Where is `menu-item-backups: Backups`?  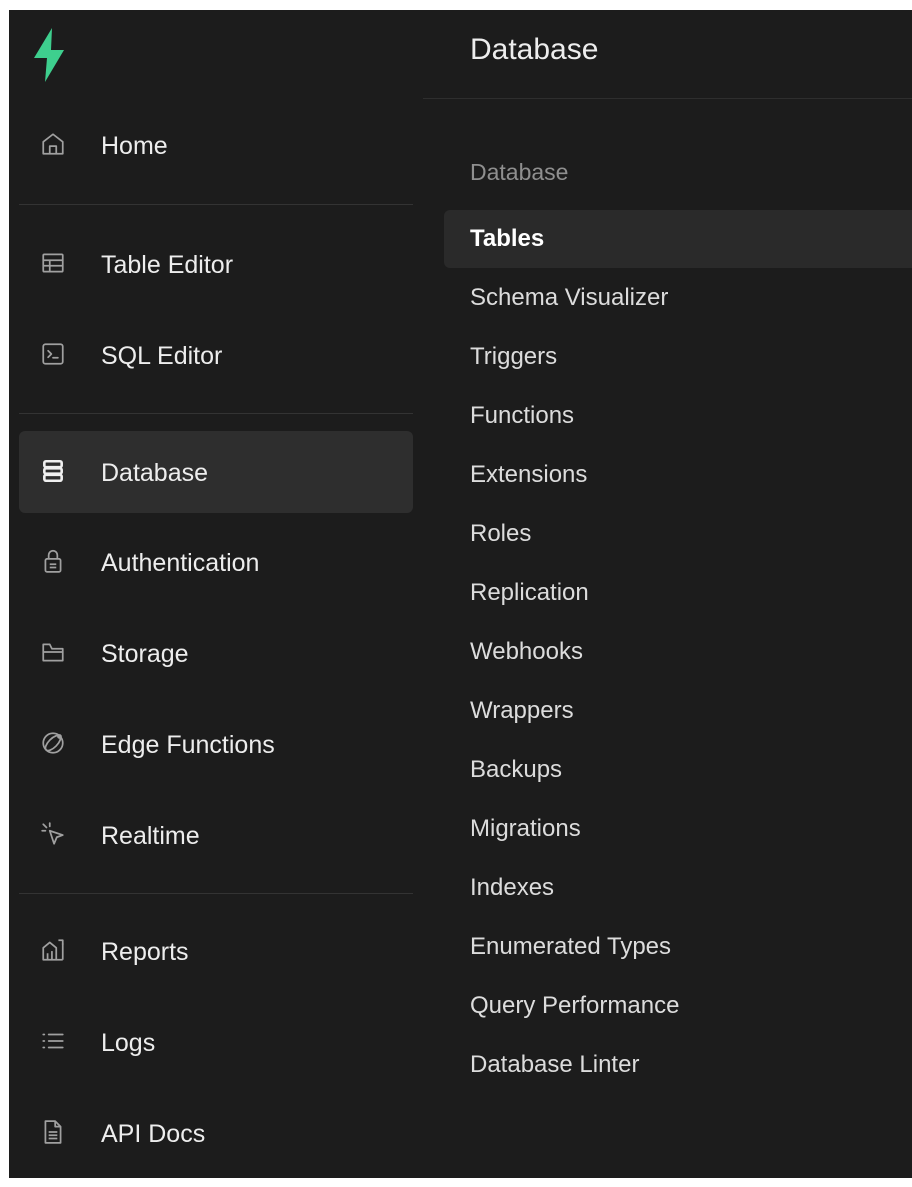
menu-item-backups: Backups is located at coordinates (678, 770).